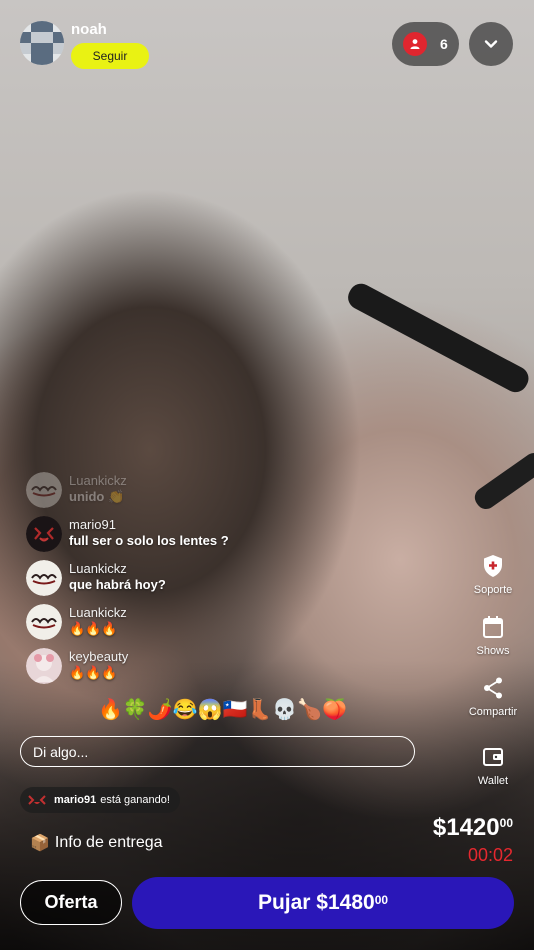  I want to click on delivery-label: Info de entrega, so click(108, 842).